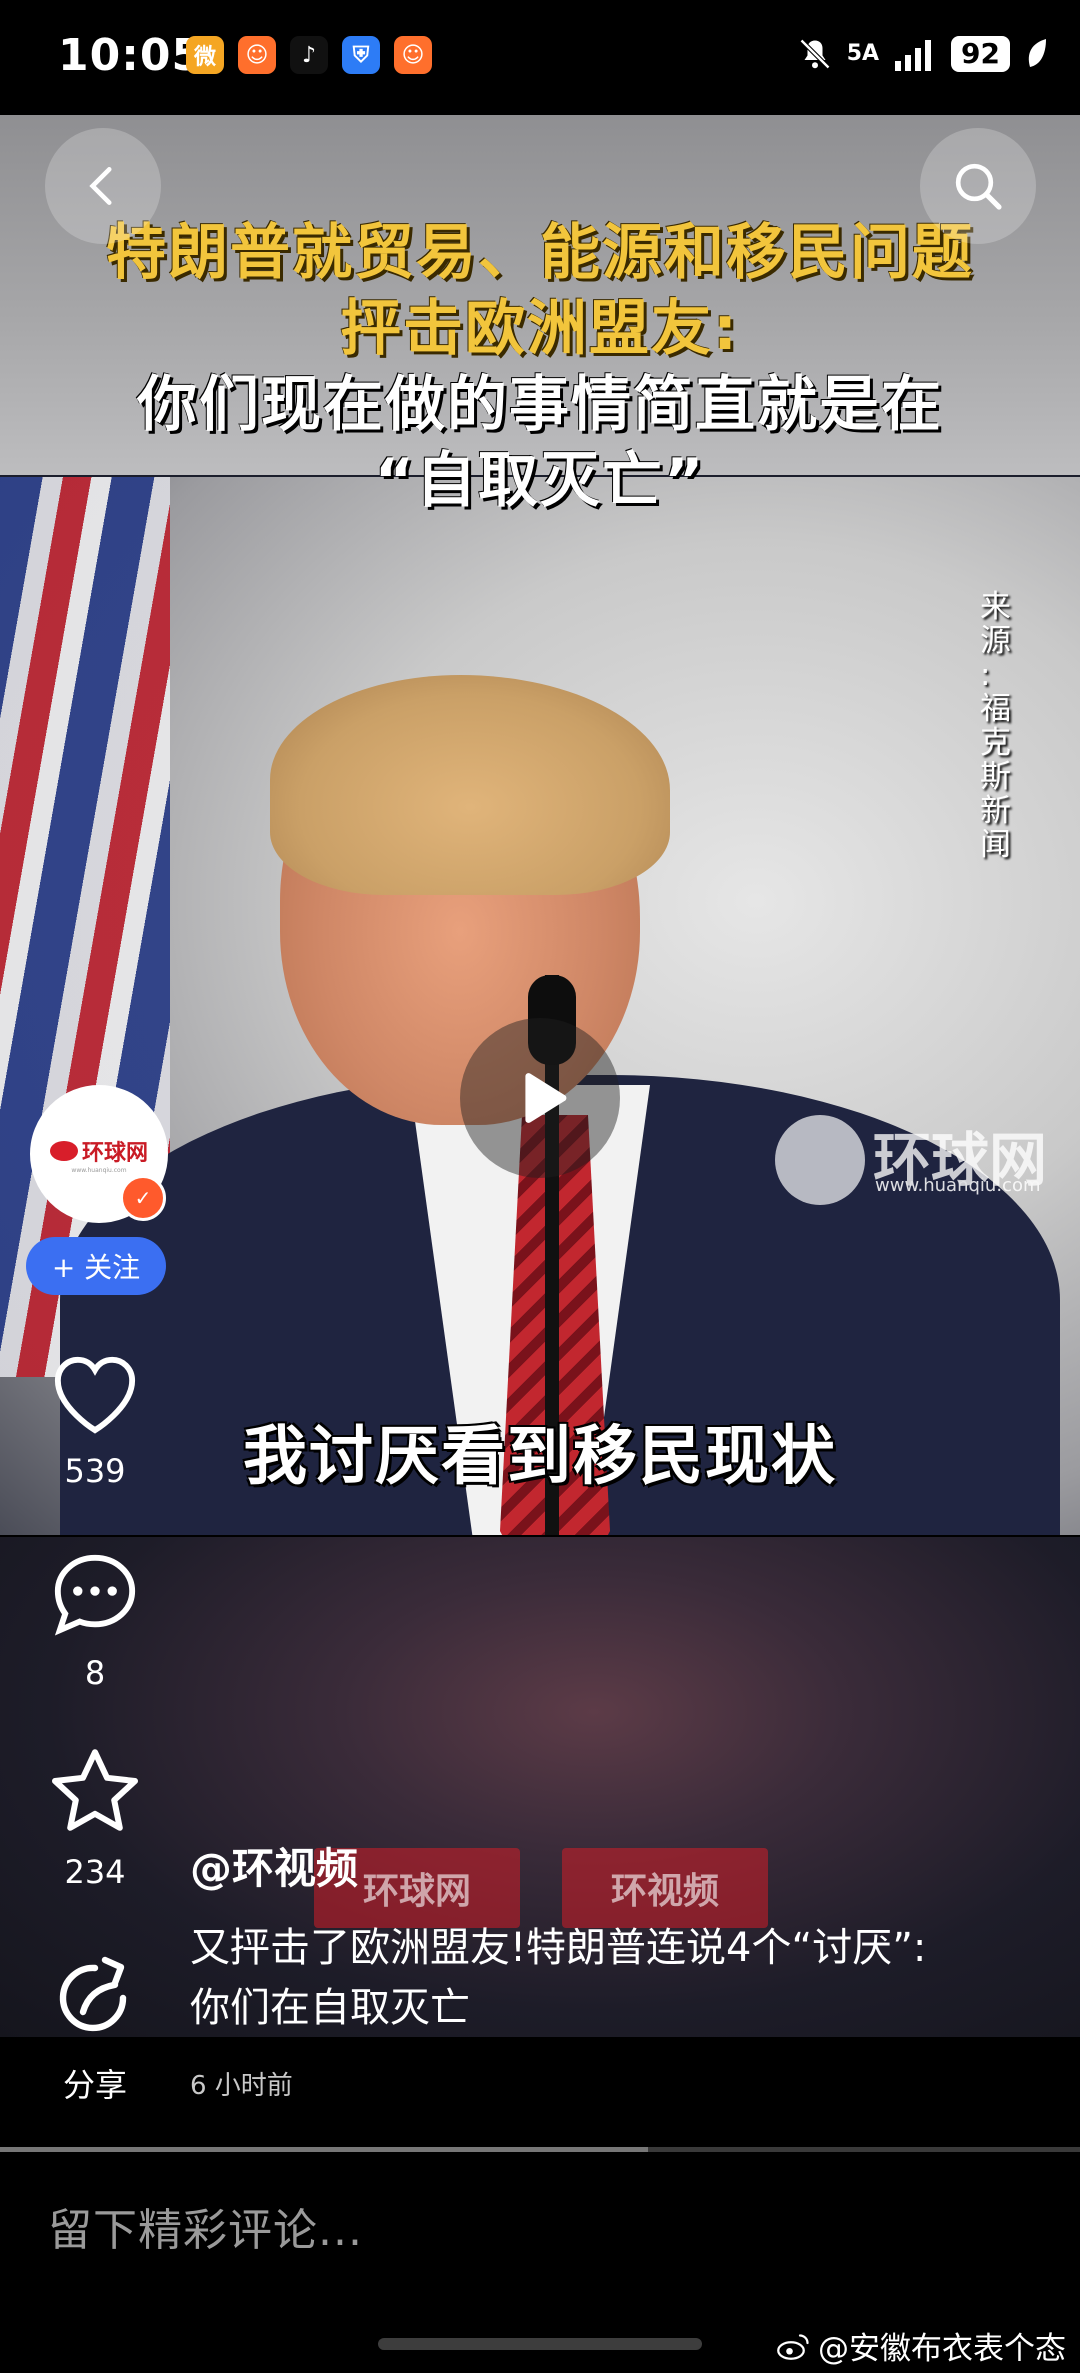 The height and width of the screenshot is (2373, 1080). What do you see at coordinates (361, 55) in the screenshot?
I see `shield-app-icon: ⛨` at bounding box center [361, 55].